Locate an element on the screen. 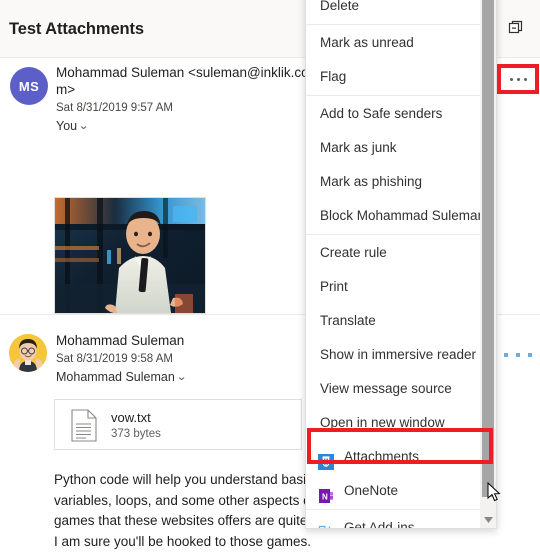 The height and width of the screenshot is (552, 540). menu-item-mark-as-phishing: Mark as phishing is located at coordinates (401, 182).